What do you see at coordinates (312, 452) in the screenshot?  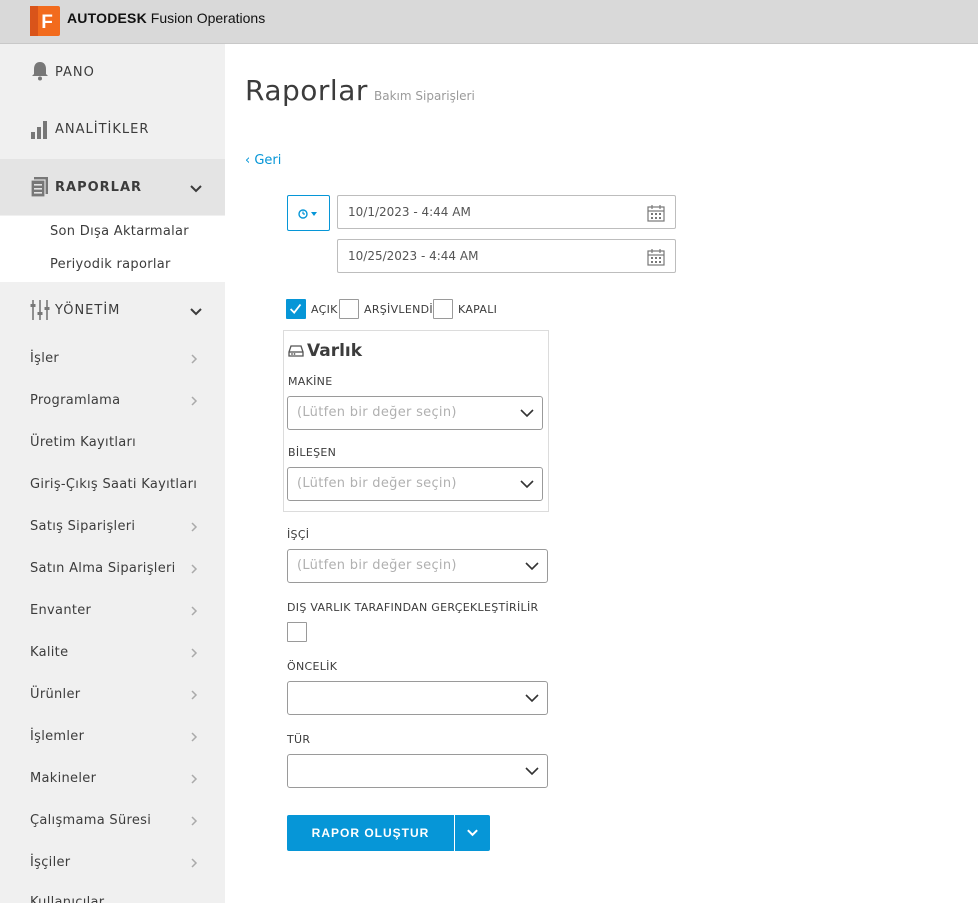 I see `component-label: BİLEŞEN` at bounding box center [312, 452].